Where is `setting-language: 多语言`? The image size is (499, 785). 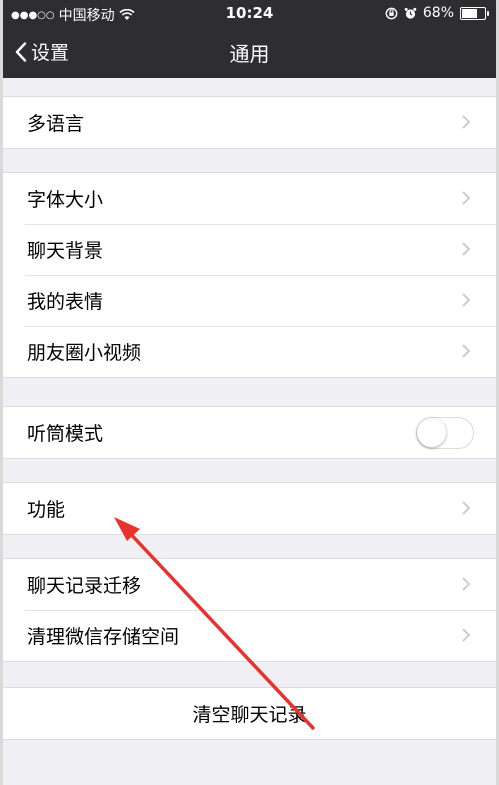
setting-language: 多语言 is located at coordinates (249, 122).